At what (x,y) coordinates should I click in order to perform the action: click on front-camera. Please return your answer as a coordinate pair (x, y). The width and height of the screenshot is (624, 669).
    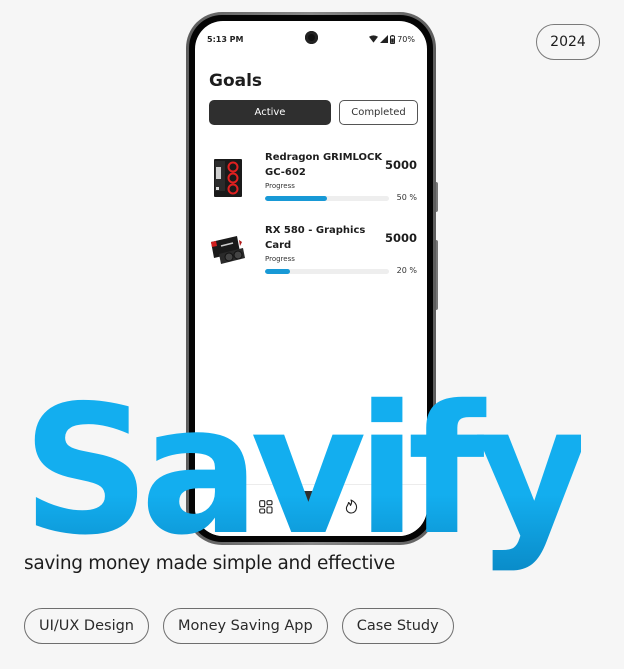
    Looking at the image, I should click on (311, 37).